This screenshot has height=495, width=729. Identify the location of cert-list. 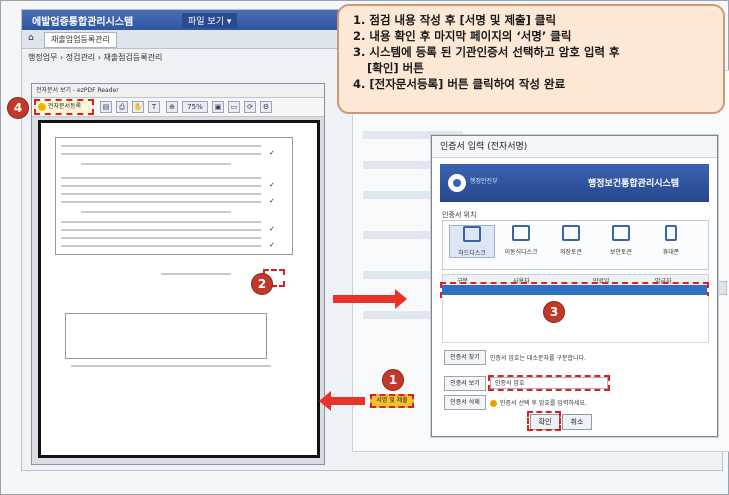
(575, 319).